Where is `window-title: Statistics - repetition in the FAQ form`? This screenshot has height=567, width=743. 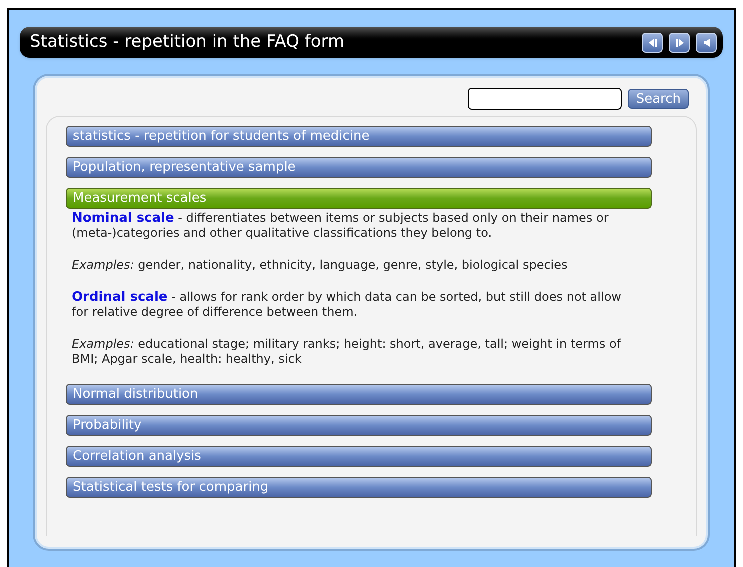 window-title: Statistics - repetition in the FAQ form is located at coordinates (188, 42).